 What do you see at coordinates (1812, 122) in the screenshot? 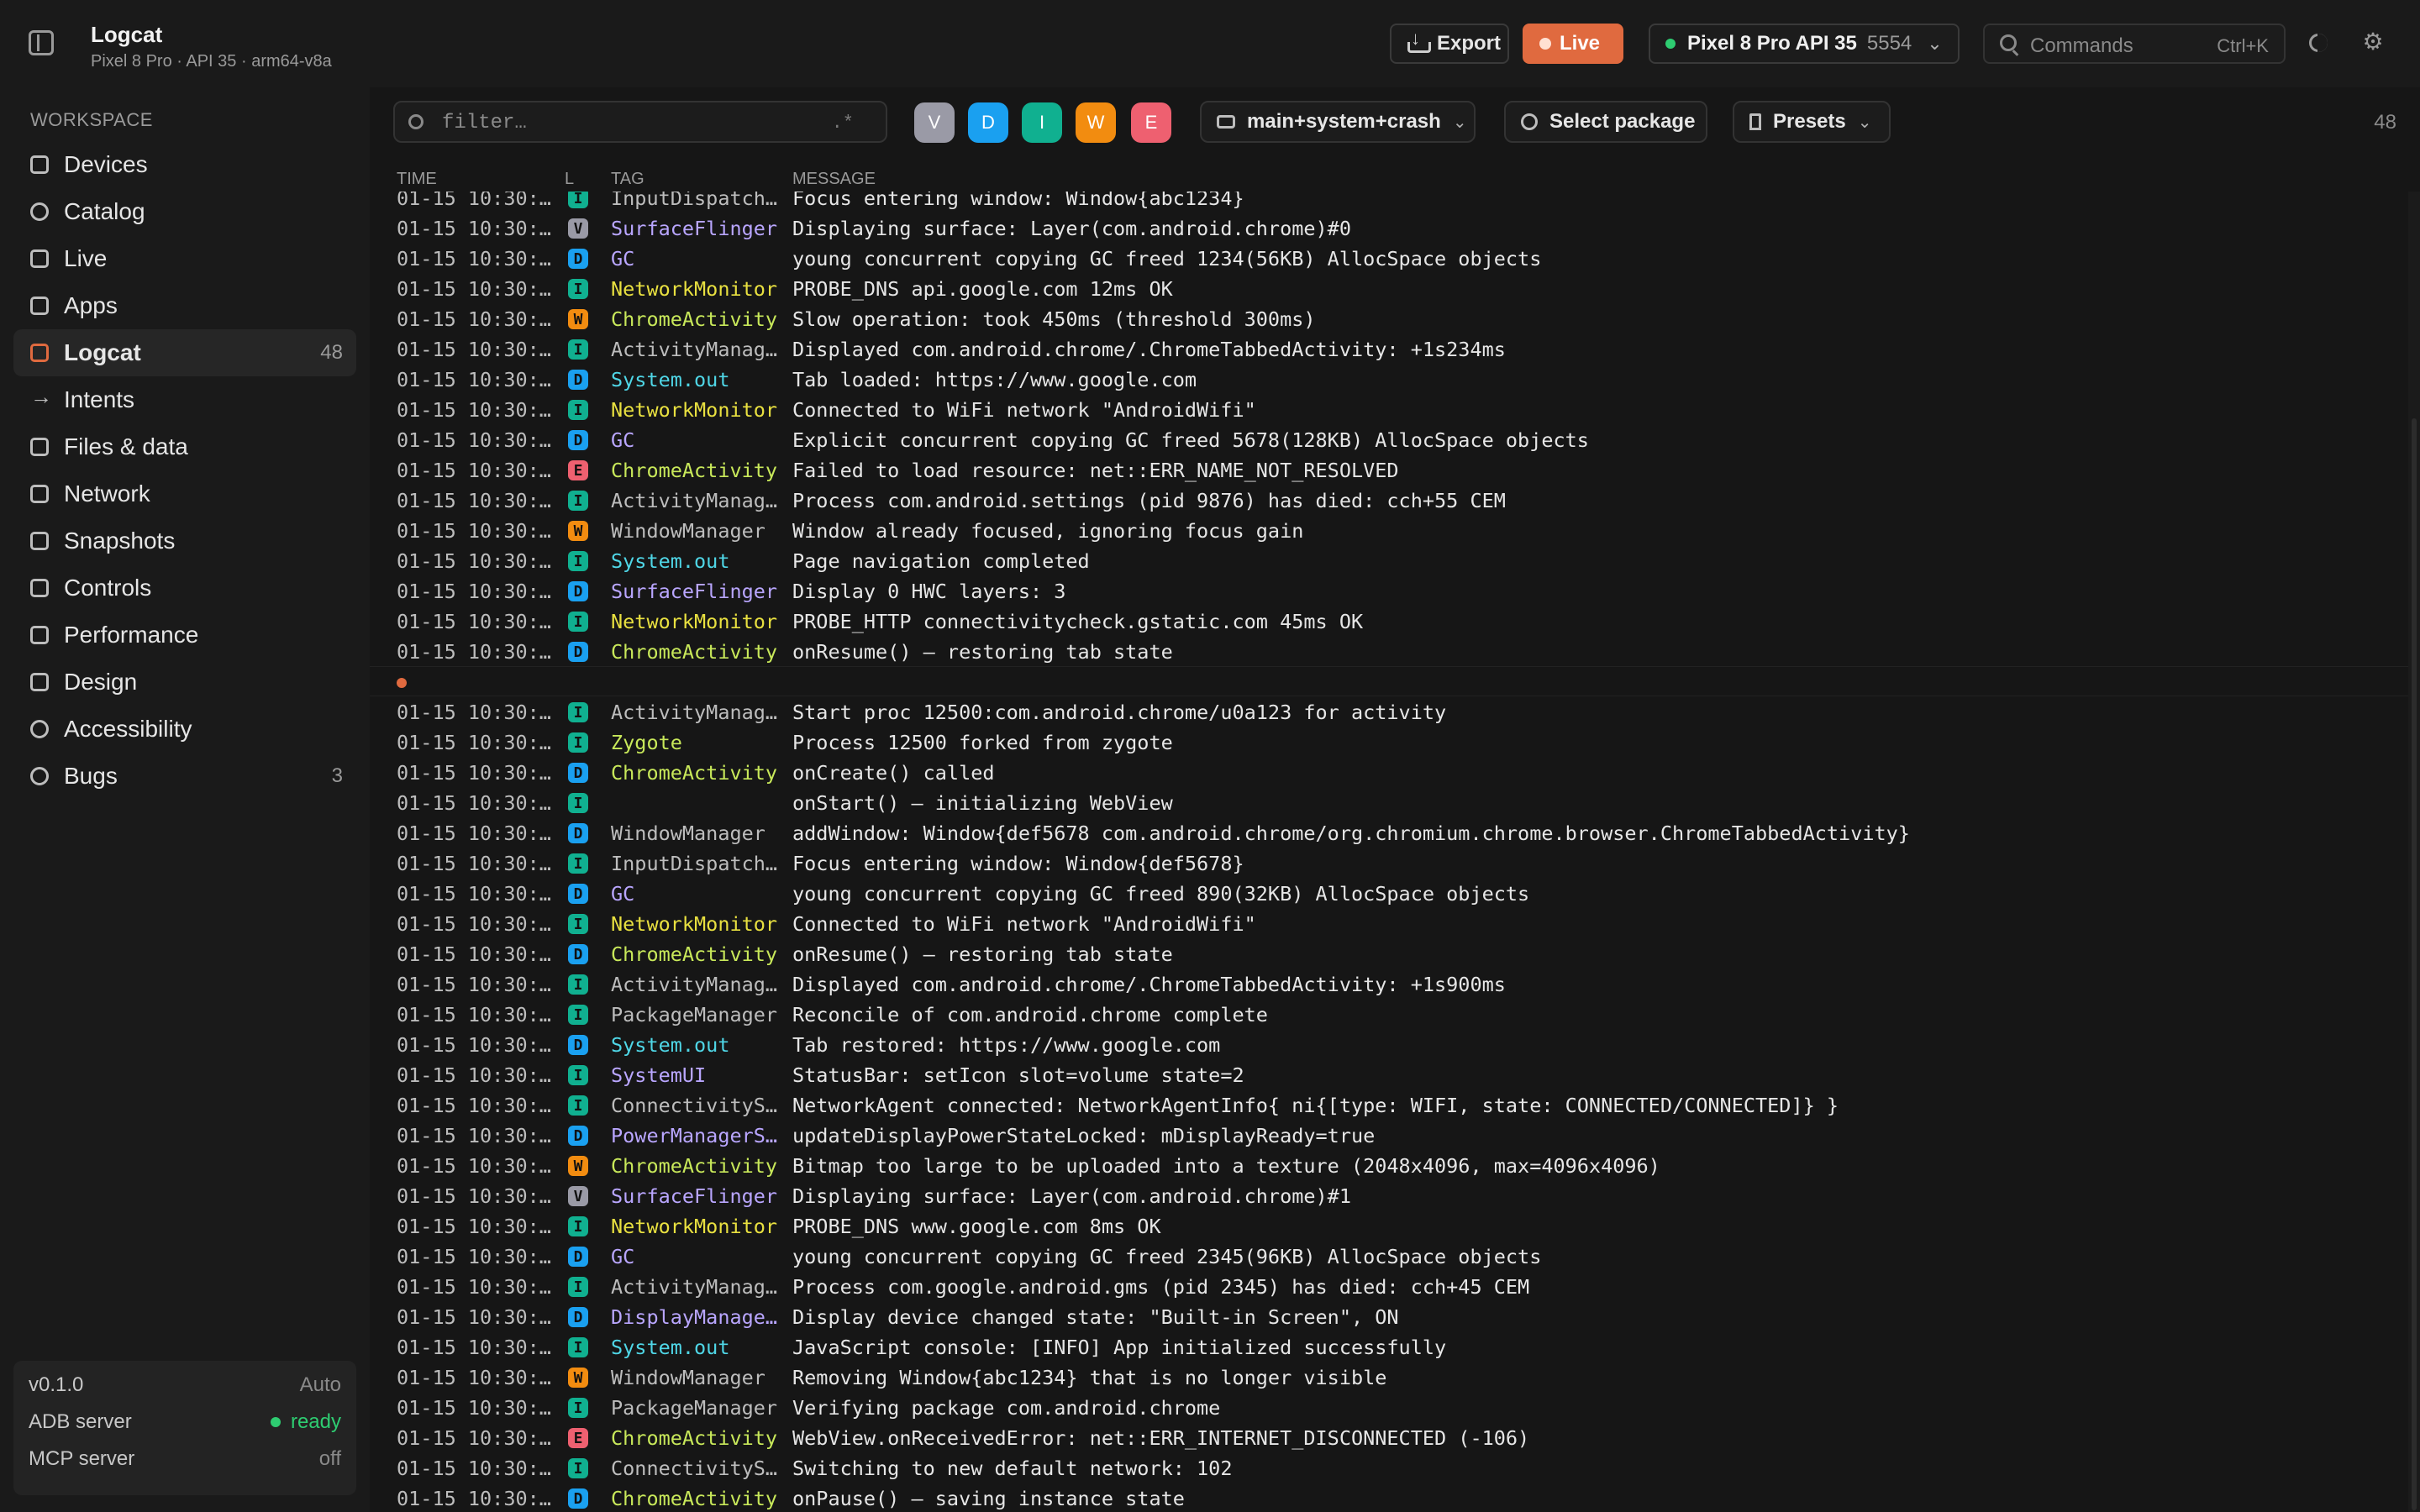
I see `presets-dropdown: Presets ⌄` at bounding box center [1812, 122].